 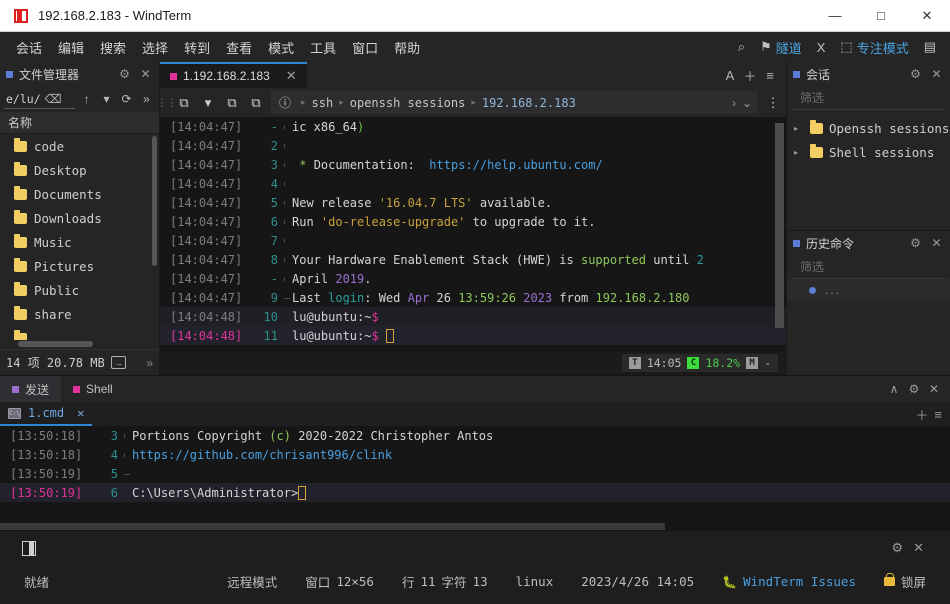 I want to click on status-lock-button: 锁屏, so click(x=904, y=581).